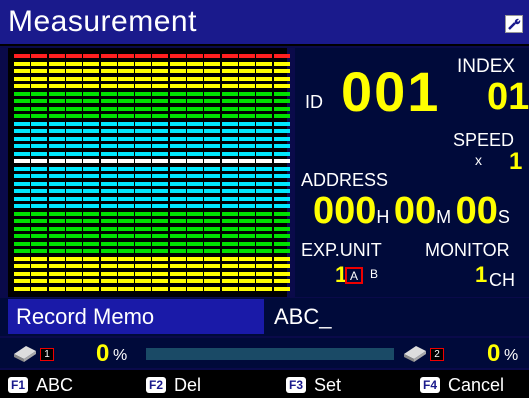  Describe the element at coordinates (401, 316) in the screenshot. I see `record-memo-input: ABC_` at that location.